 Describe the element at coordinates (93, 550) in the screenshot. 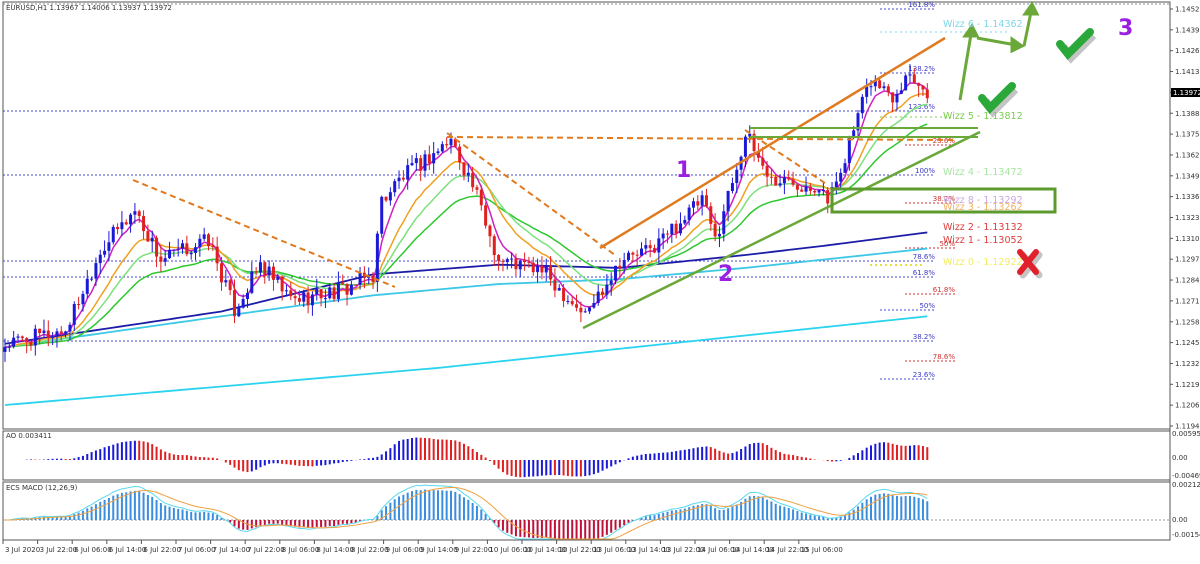

I see `time-tick-label: 6 Jul 06:00` at that location.